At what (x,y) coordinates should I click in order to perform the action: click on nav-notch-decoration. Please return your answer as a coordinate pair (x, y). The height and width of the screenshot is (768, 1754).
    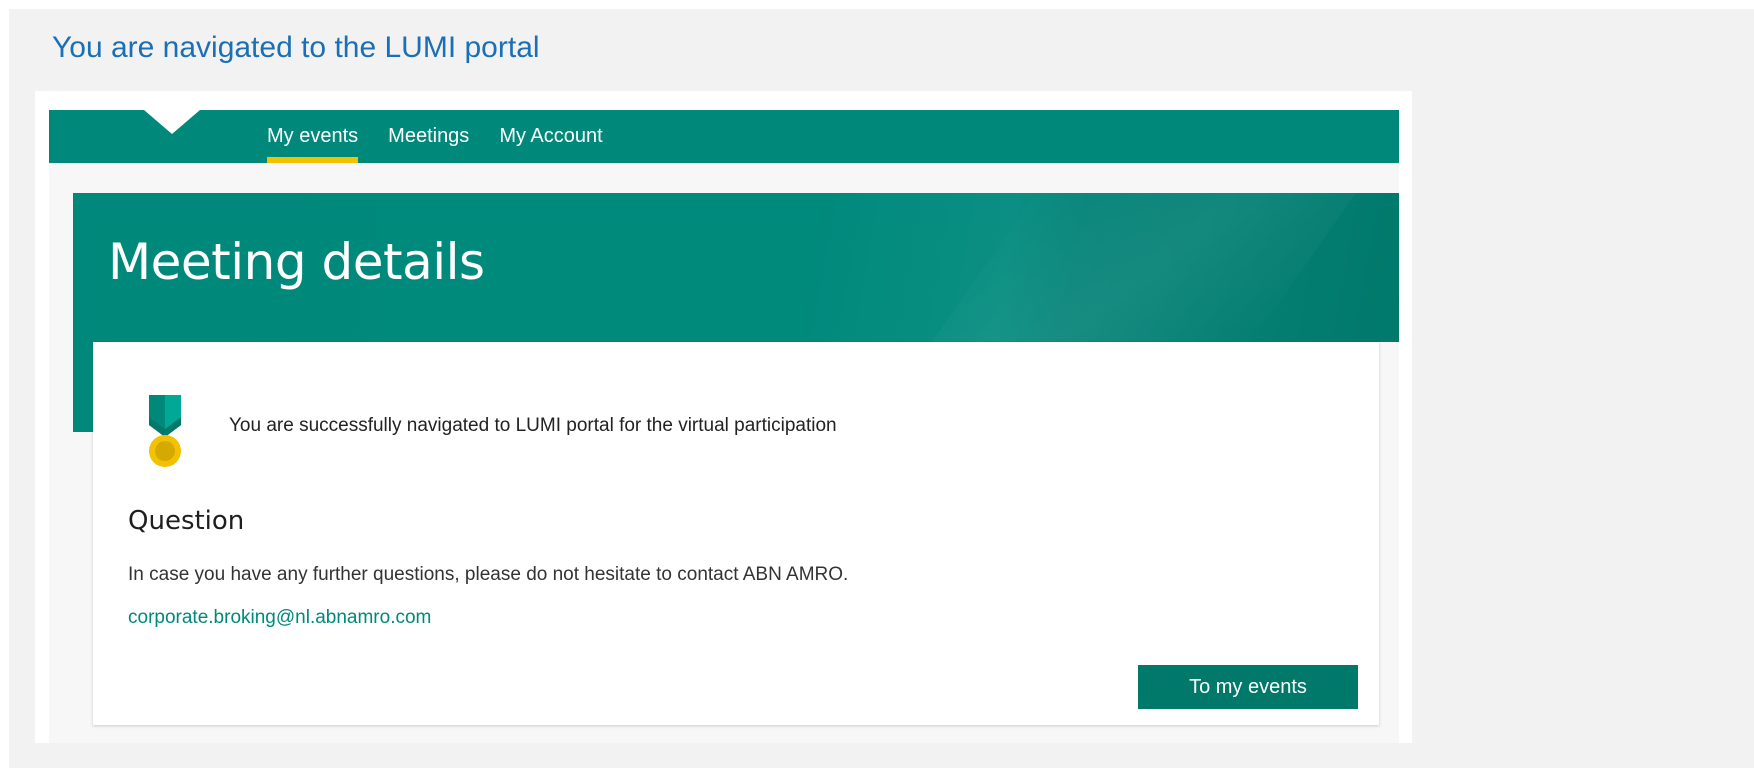
    Looking at the image, I should click on (172, 122).